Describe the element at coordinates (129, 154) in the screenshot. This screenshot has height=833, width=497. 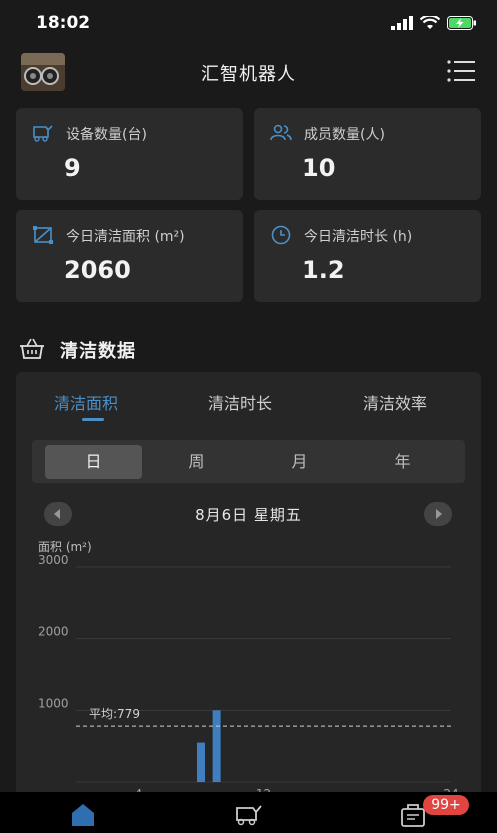
I see `device-count-card: 设备数量(台) 9` at that location.